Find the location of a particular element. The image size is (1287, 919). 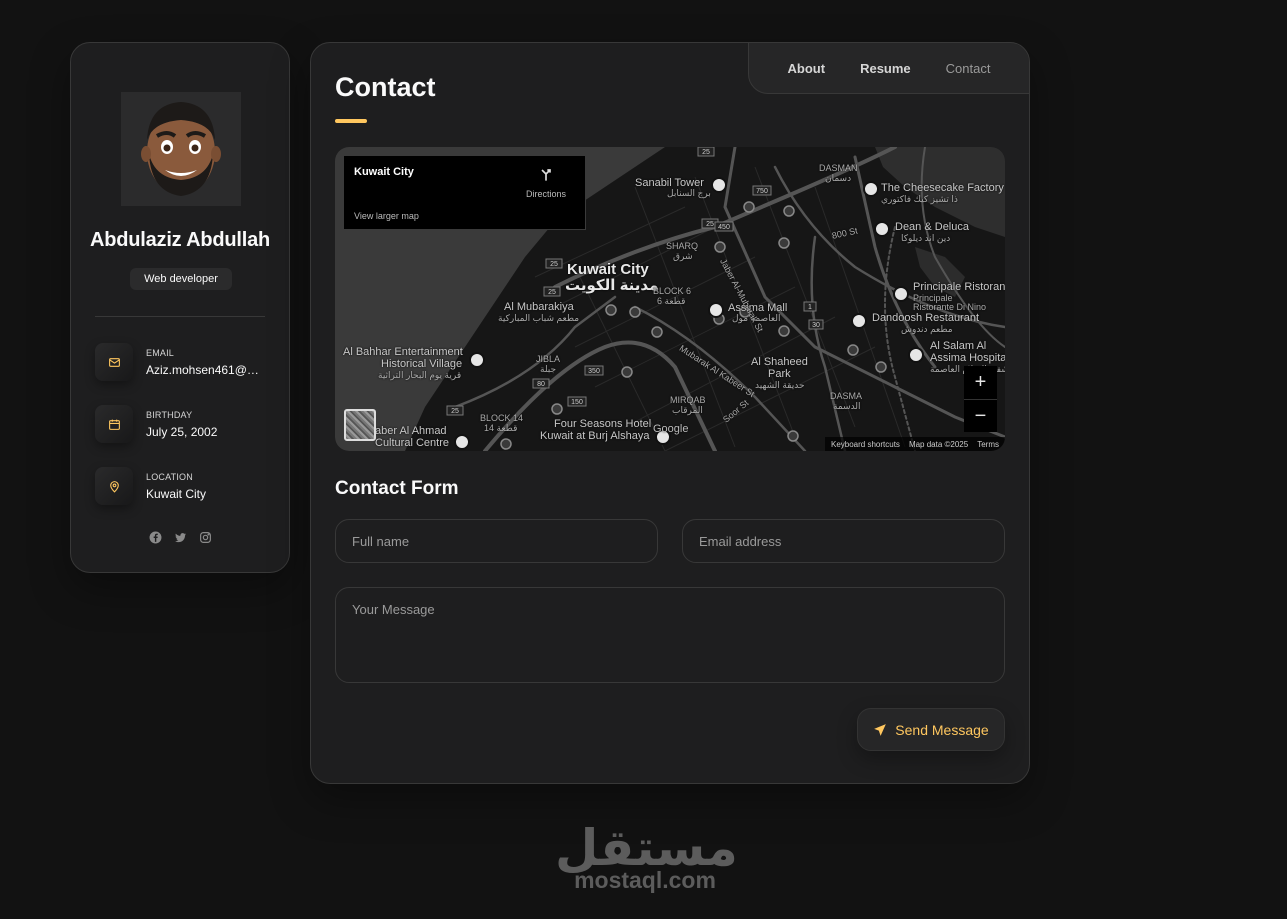

map-label-dasma-ar: الدسمة is located at coordinates (847, 406).